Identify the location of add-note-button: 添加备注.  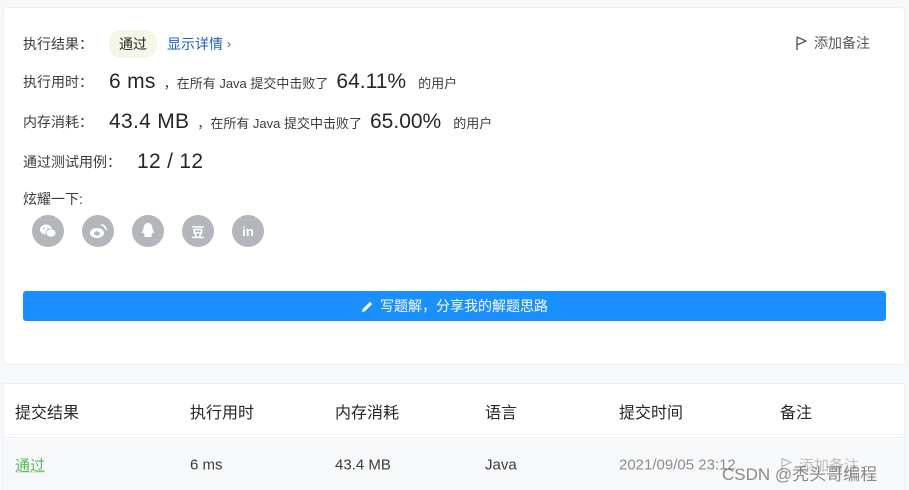
(832, 43).